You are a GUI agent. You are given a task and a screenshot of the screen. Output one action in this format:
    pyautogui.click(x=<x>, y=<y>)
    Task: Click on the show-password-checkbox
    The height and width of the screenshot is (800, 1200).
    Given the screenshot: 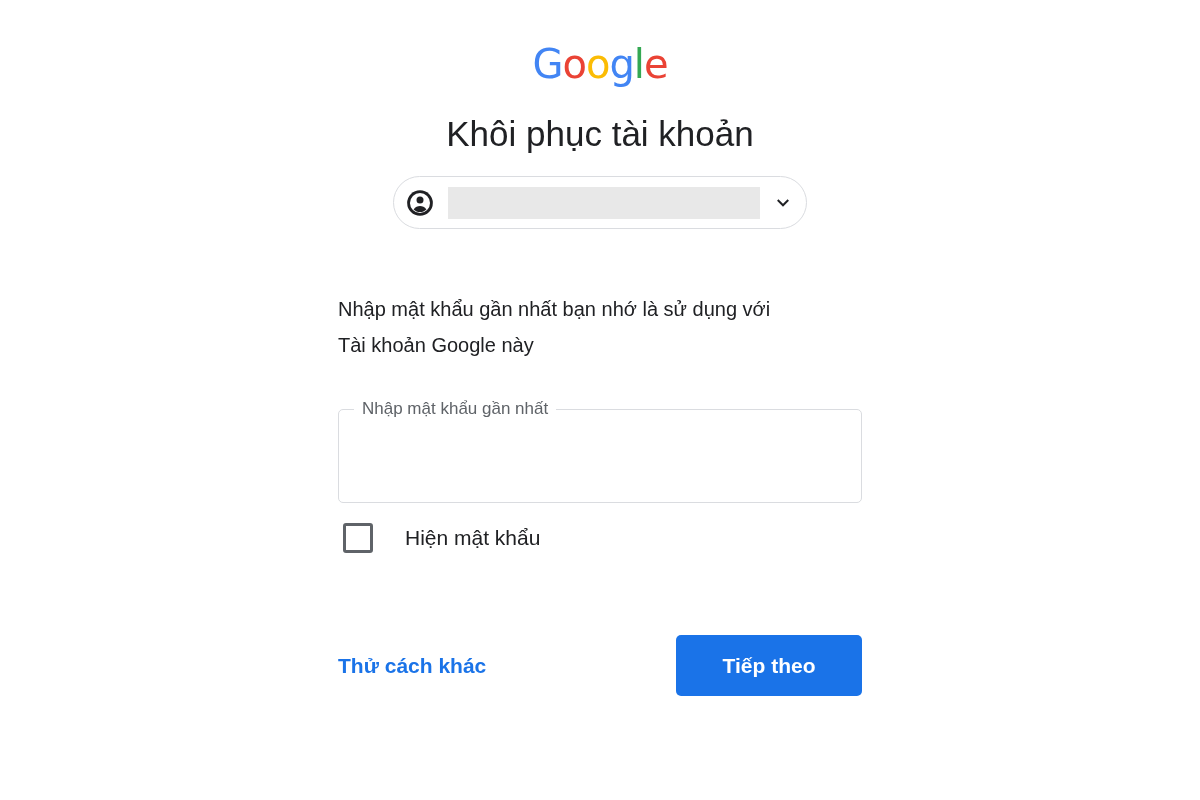 What is the action you would take?
    pyautogui.click(x=358, y=538)
    